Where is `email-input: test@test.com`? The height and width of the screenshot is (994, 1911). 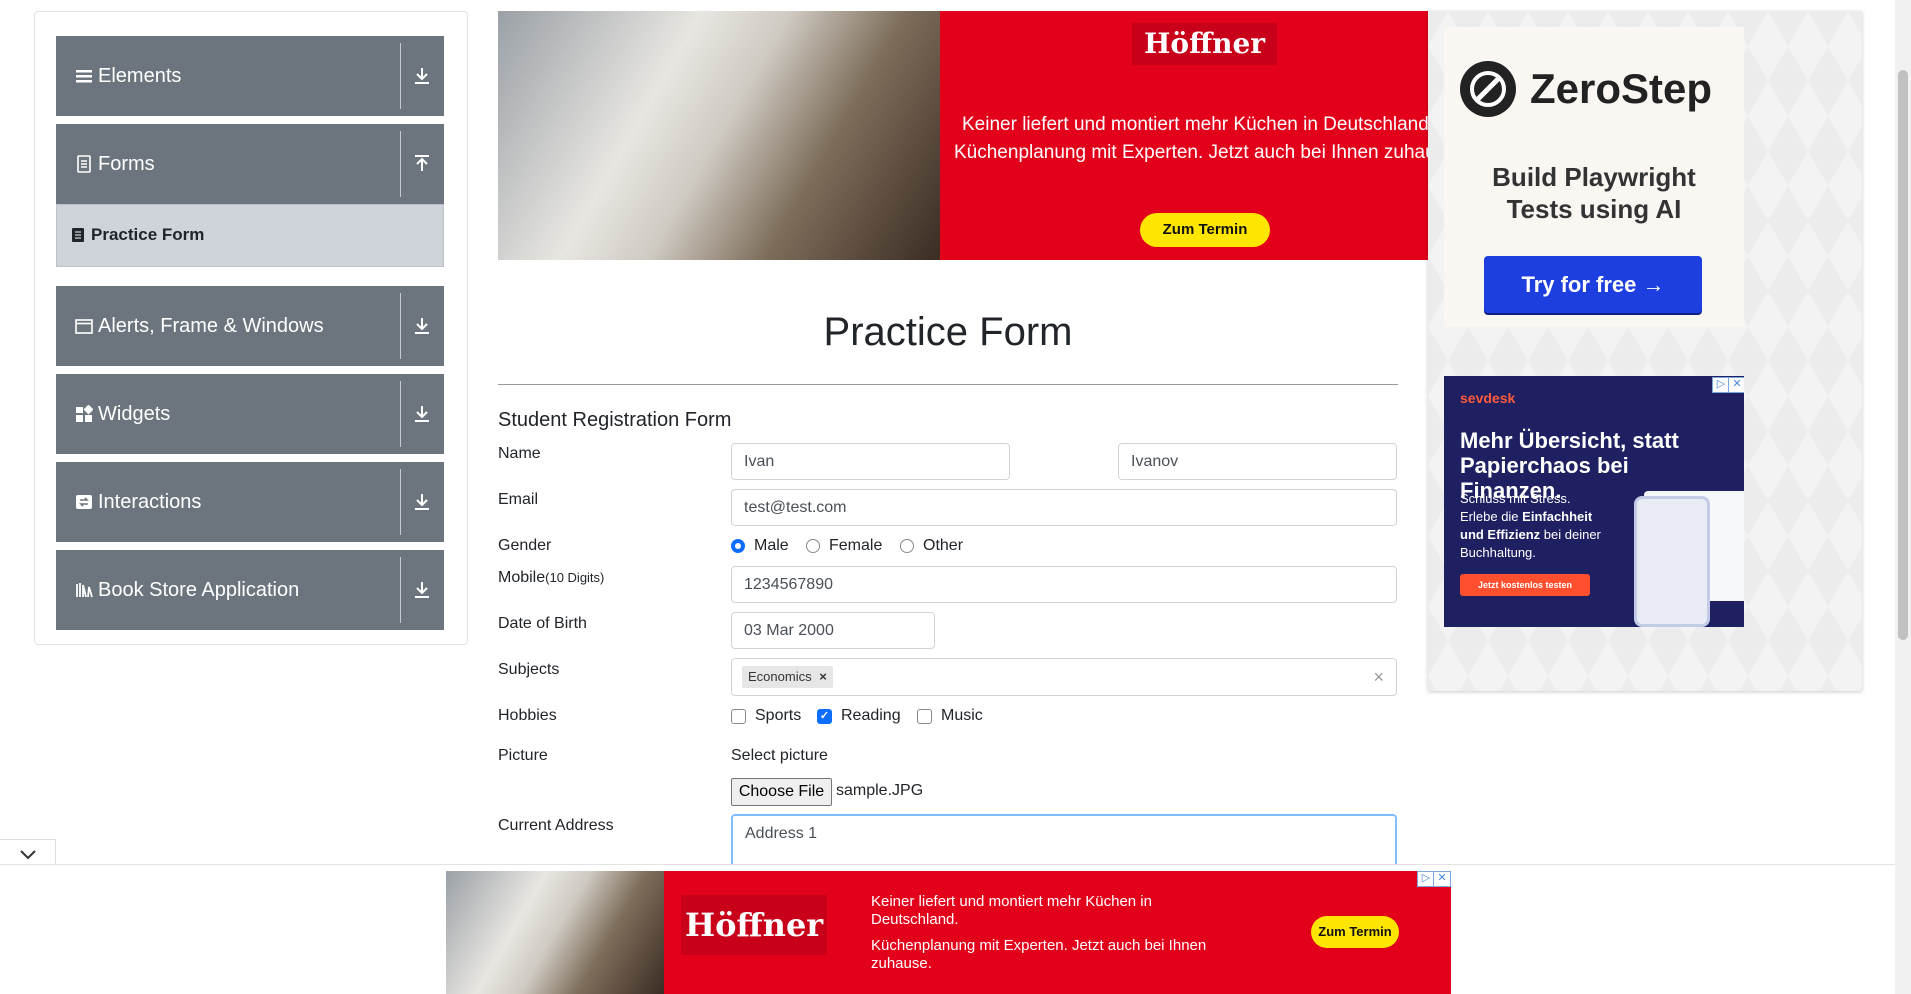
email-input: test@test.com is located at coordinates (1064, 507).